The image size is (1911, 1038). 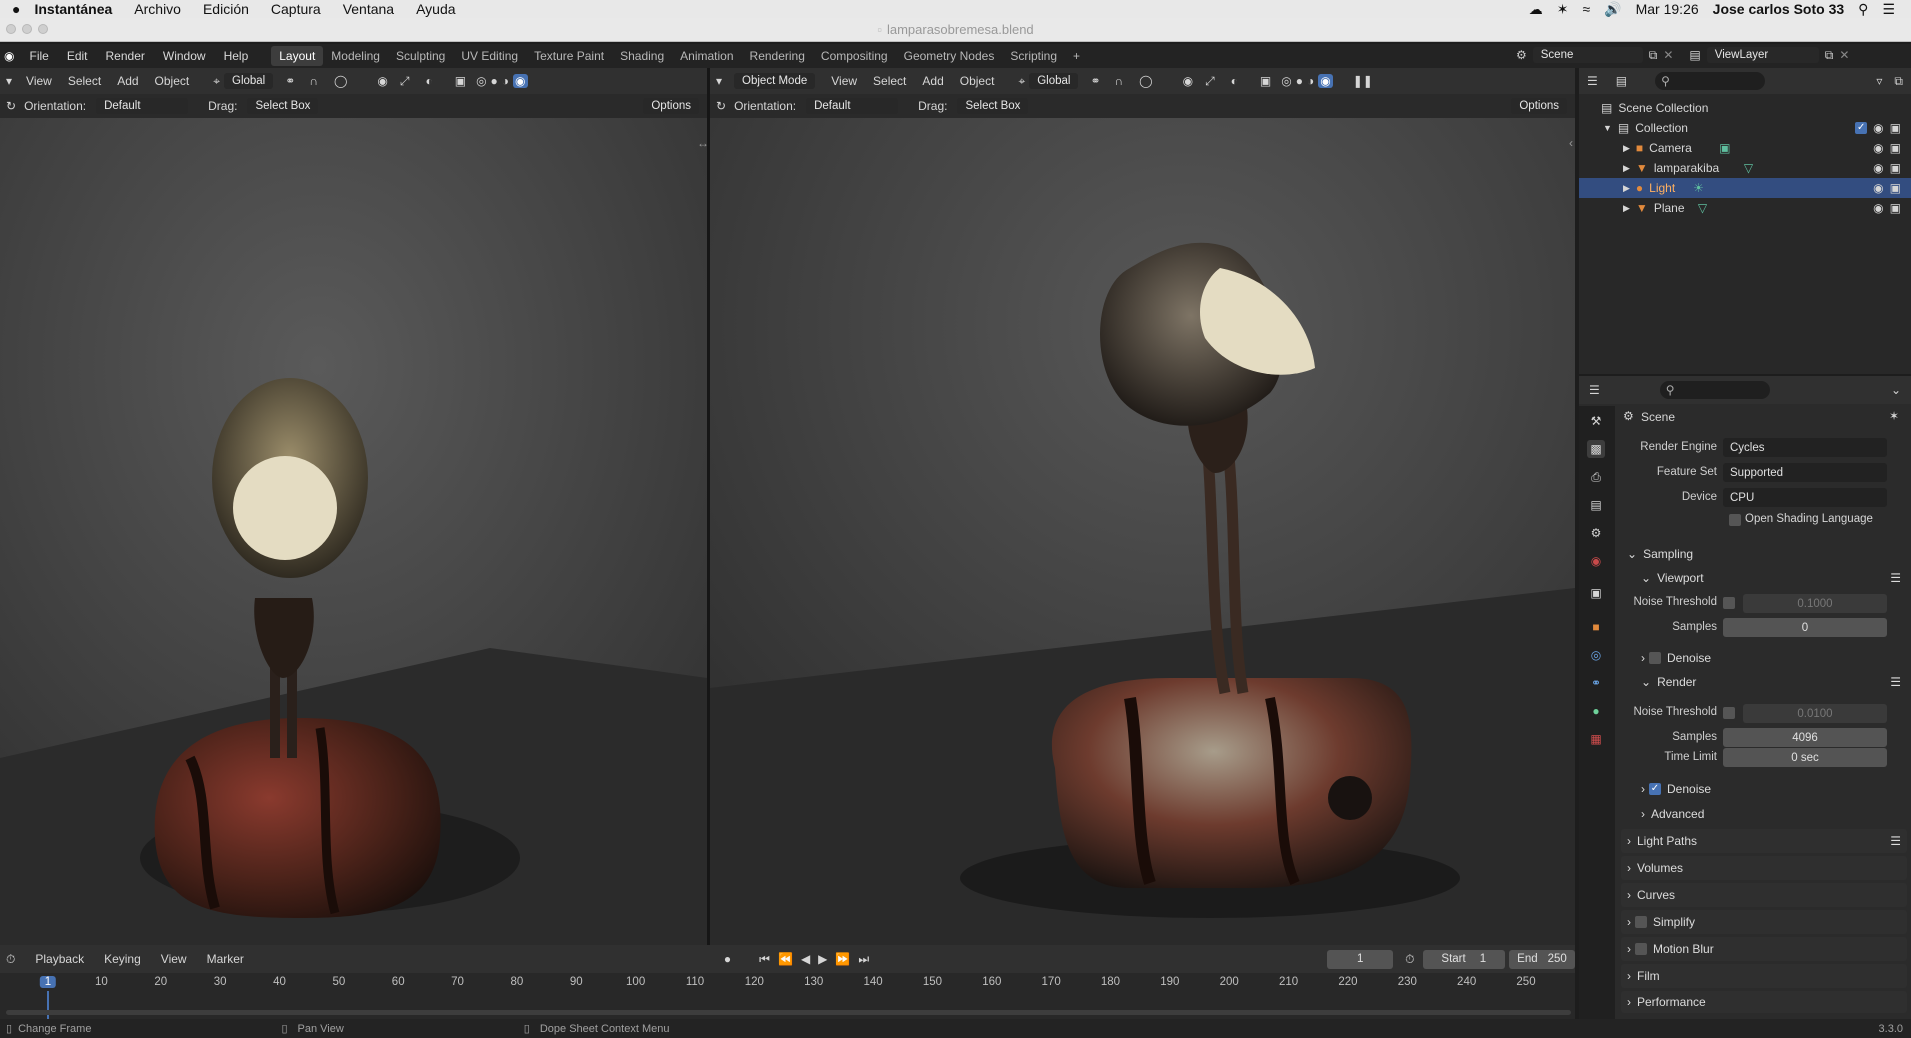 I want to click on lamparakiba-visibility-icon: ◉, so click(x=1878, y=168).